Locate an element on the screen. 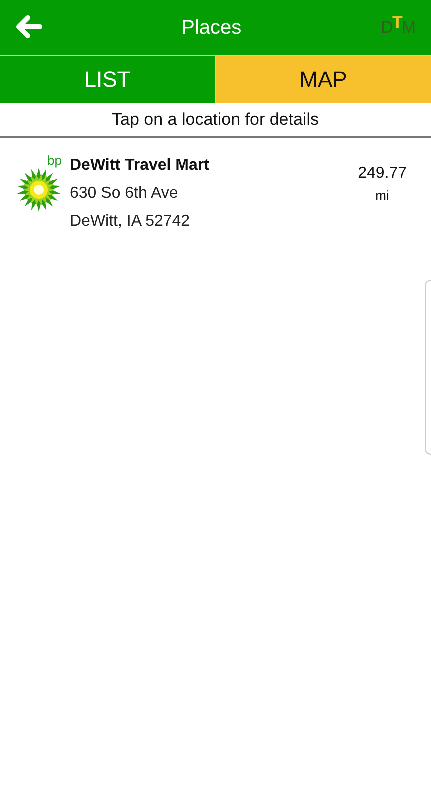 Image resolution: width=431 pixels, height=800 pixels. screen-title: Places is located at coordinates (212, 28).